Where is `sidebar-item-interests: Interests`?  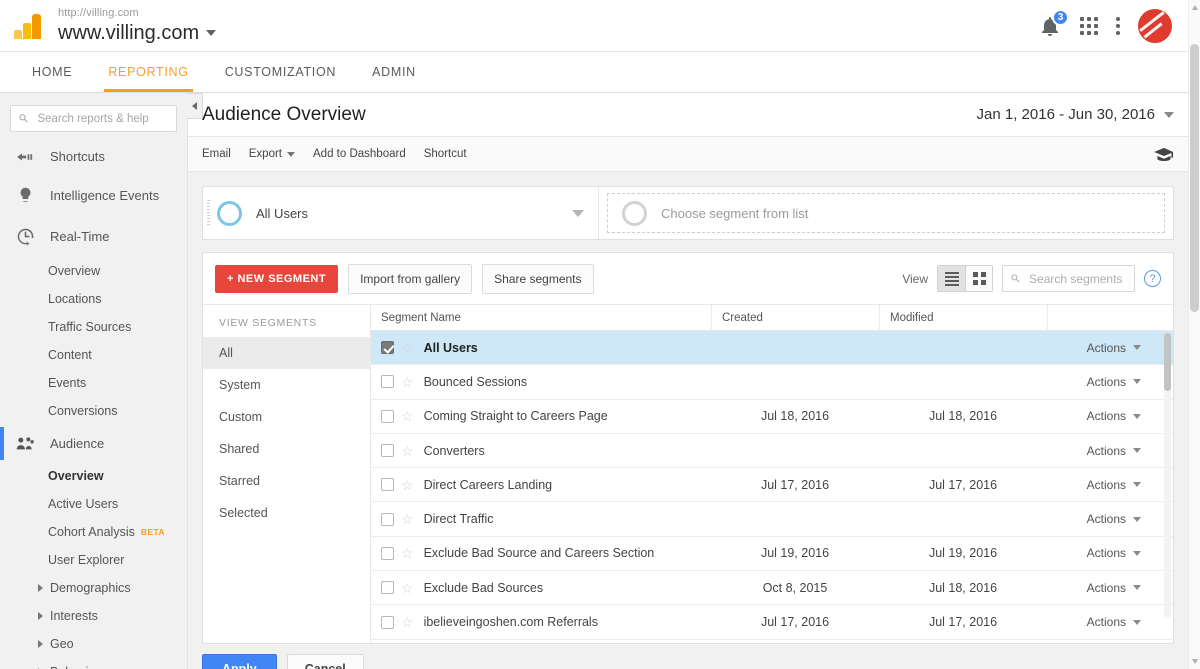
sidebar-item-interests: Interests is located at coordinates (93, 616).